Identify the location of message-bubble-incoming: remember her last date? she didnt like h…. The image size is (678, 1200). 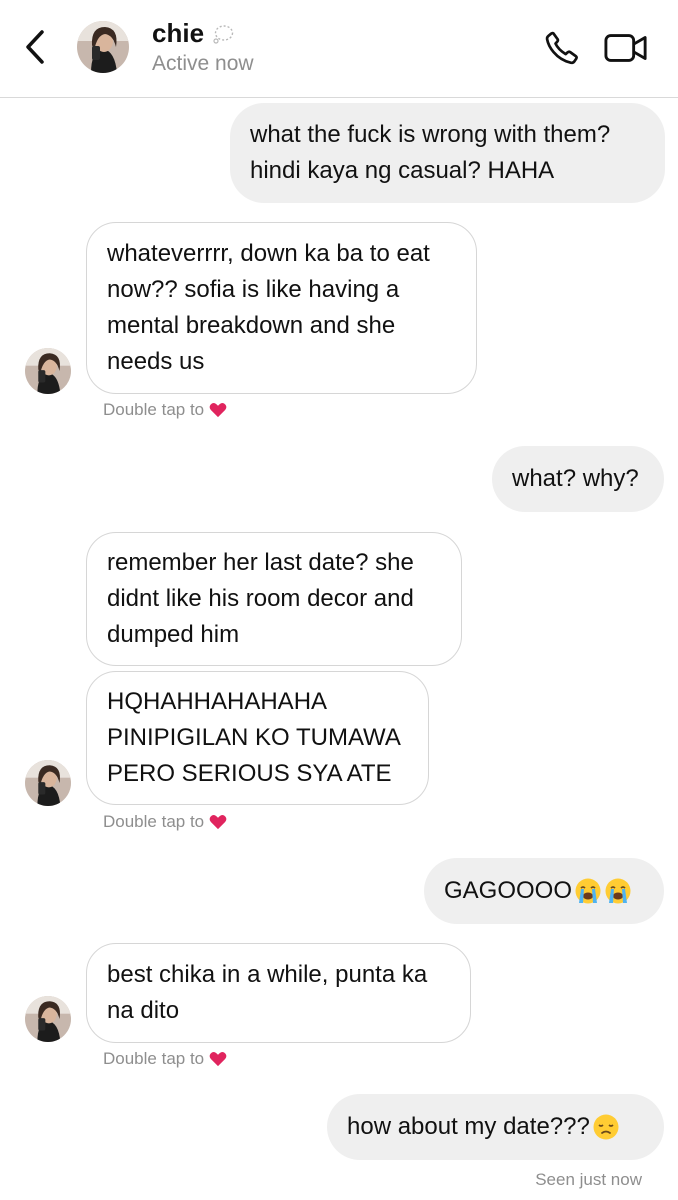
(274, 599).